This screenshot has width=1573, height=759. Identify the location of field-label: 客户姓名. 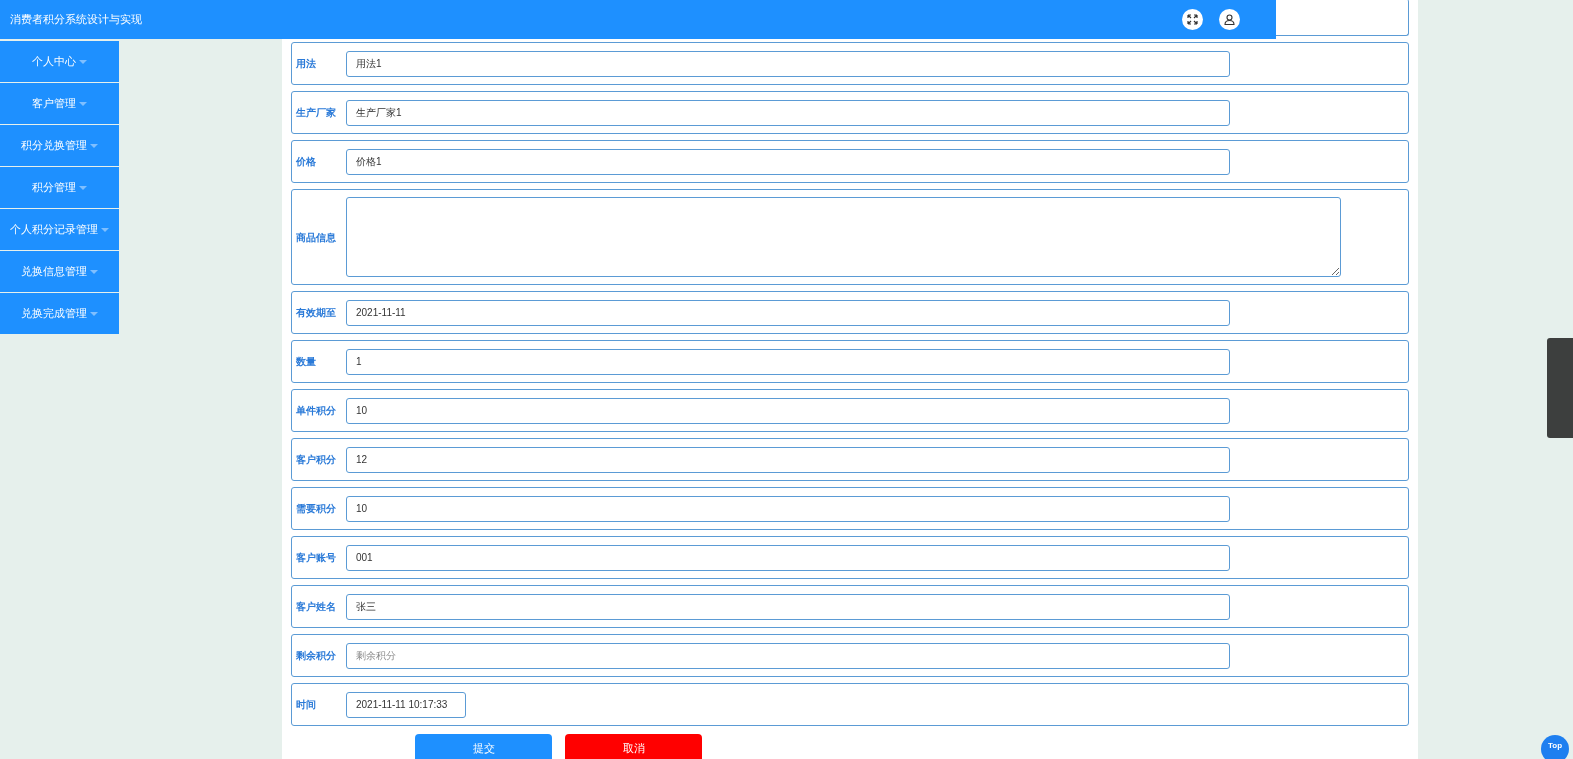
(316, 607).